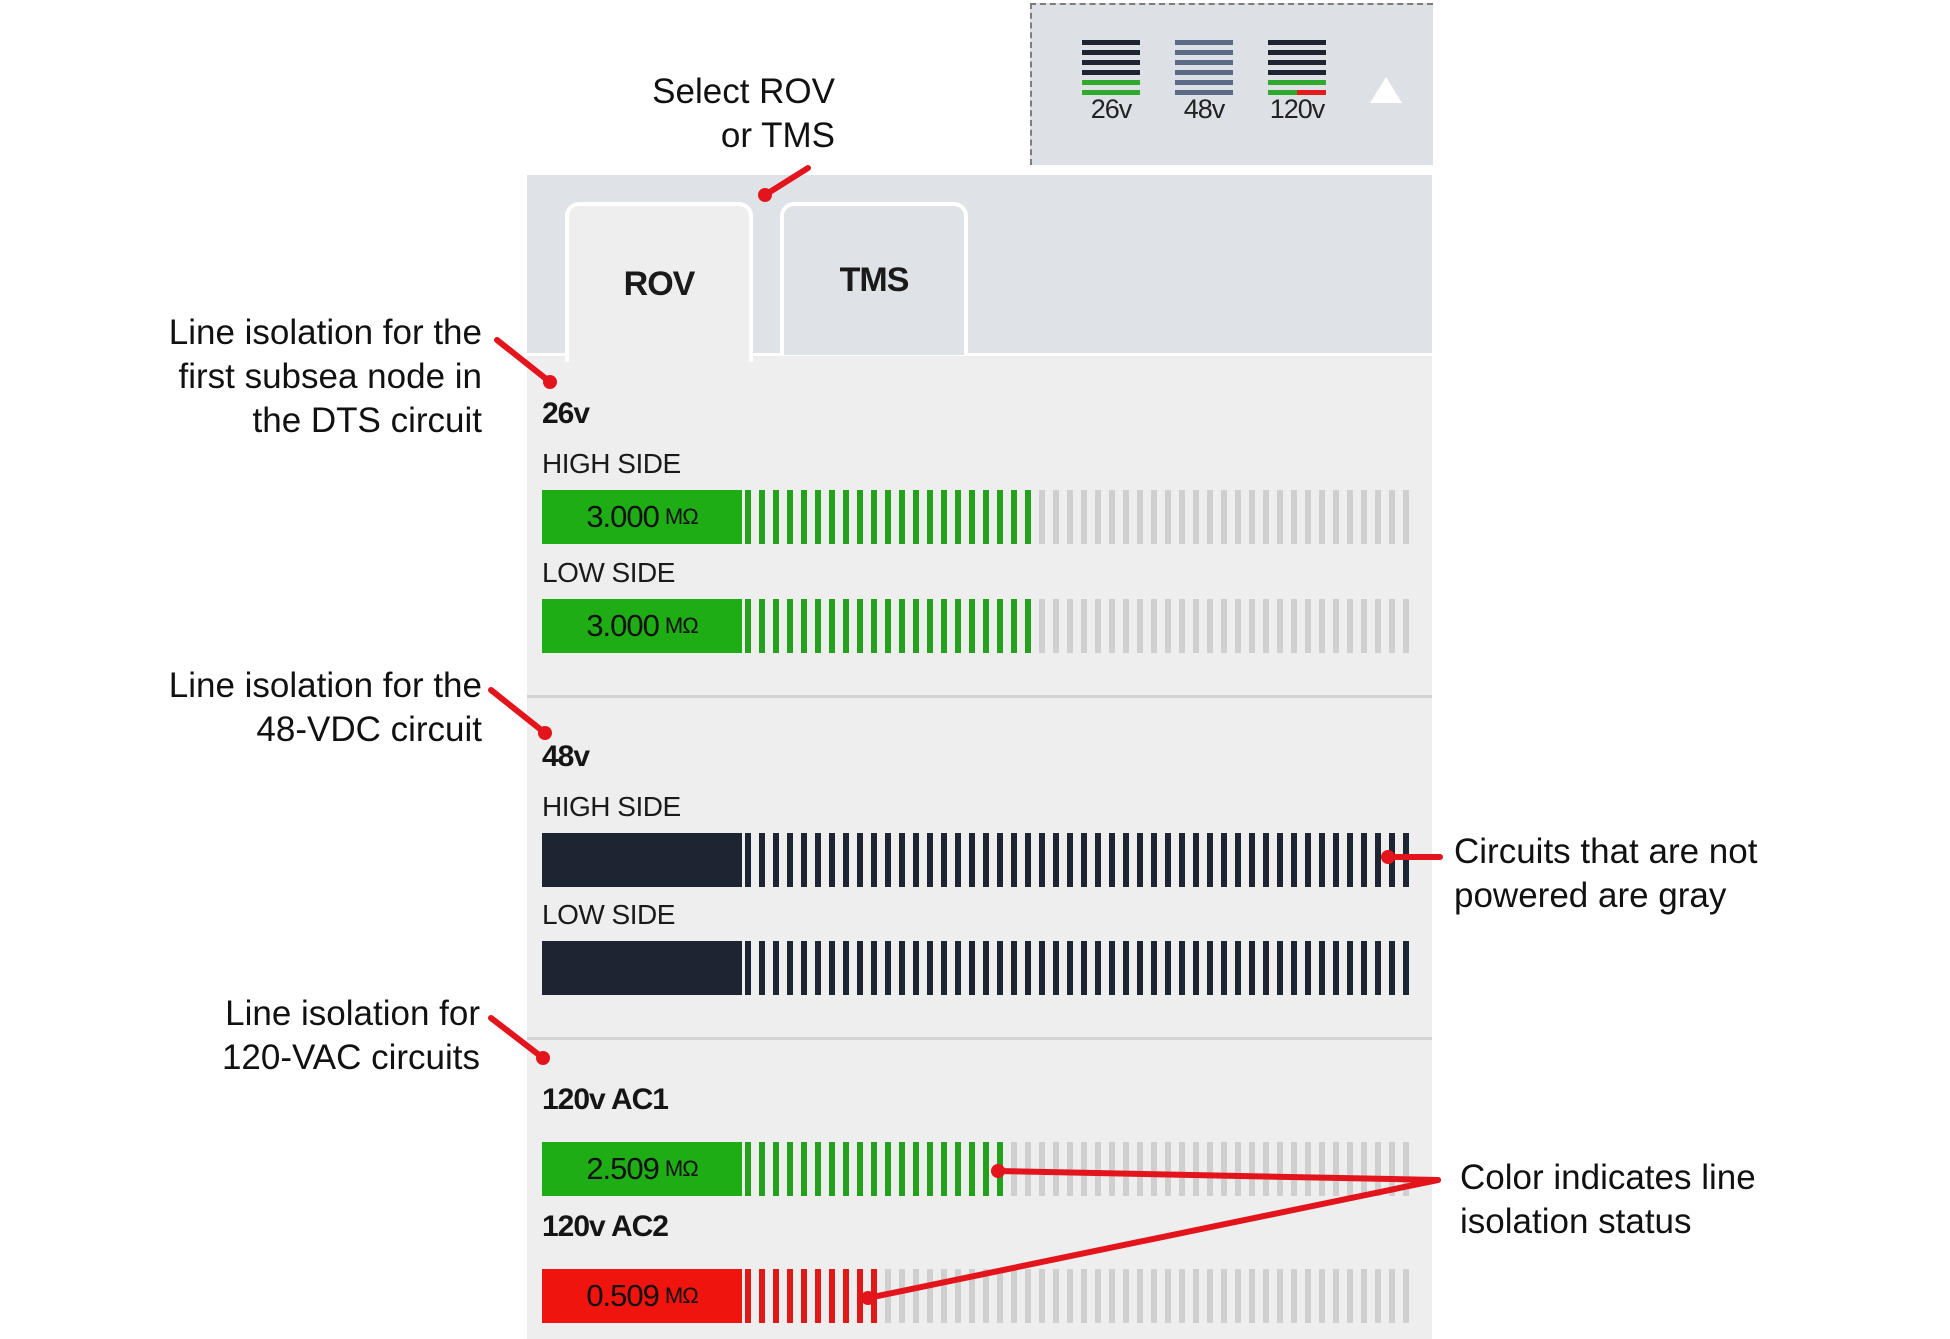  I want to click on arrow-color-ac2, so click(1153, 1239).